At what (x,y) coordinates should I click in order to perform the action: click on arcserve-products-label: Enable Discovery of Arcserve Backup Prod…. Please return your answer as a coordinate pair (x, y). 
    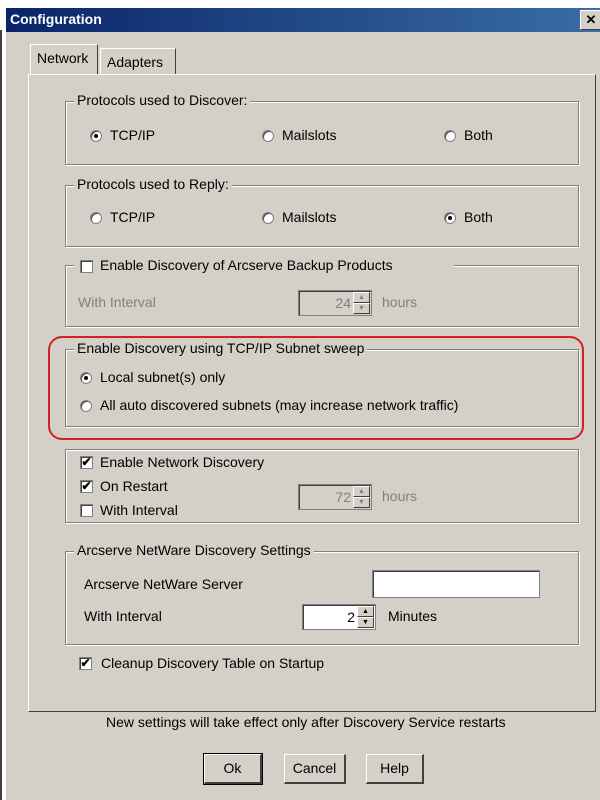
    Looking at the image, I should click on (246, 265).